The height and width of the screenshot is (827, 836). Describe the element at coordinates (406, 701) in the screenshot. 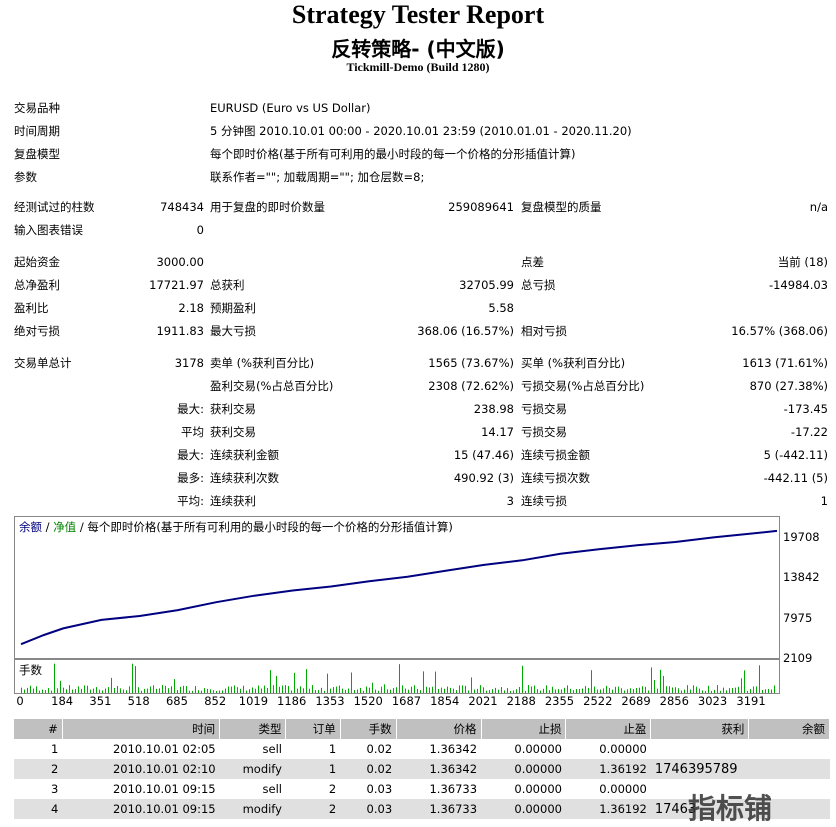

I see `x-tick: 1687` at that location.